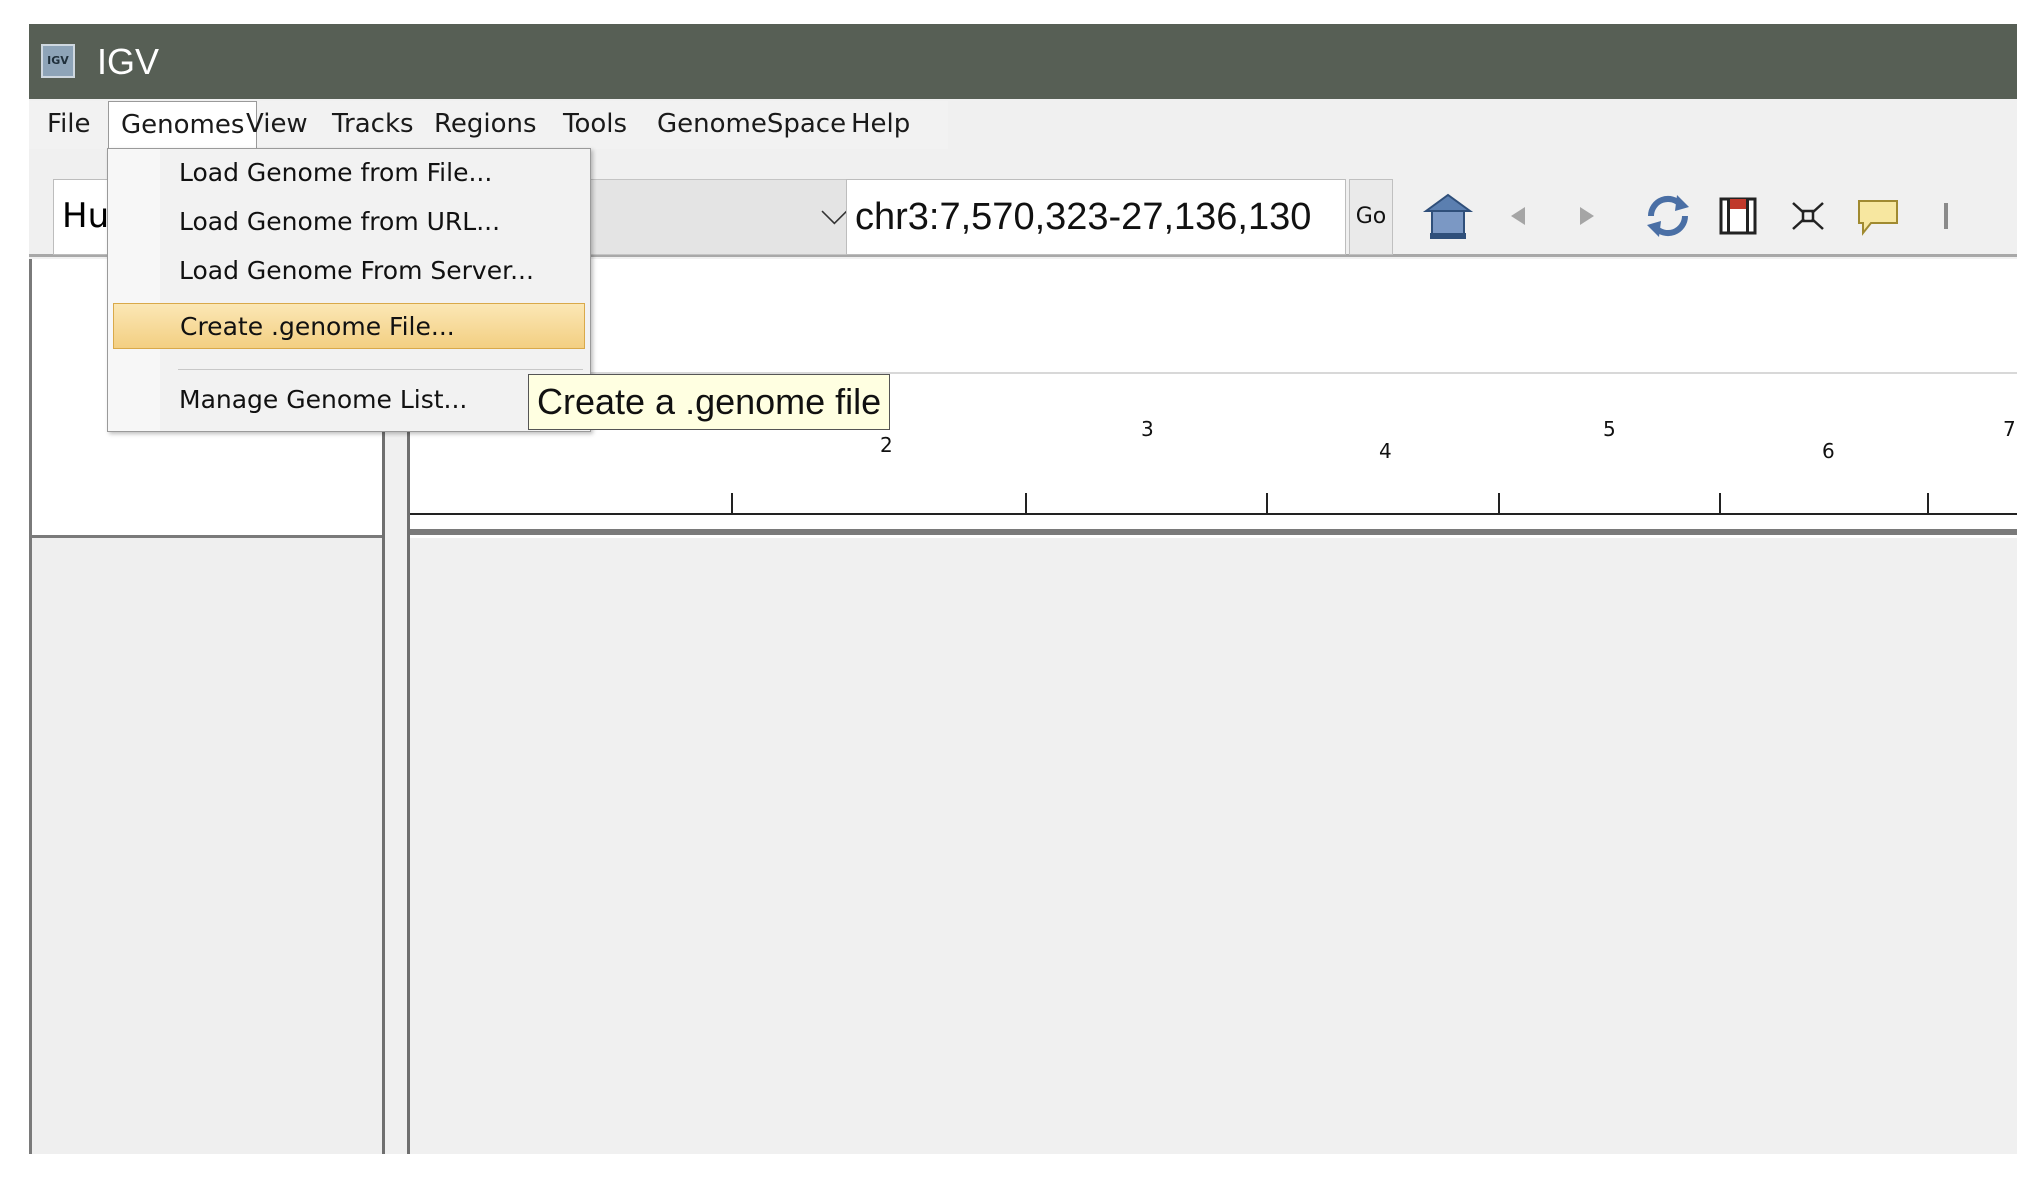 The image size is (2034, 1182). Describe the element at coordinates (1668, 216) in the screenshot. I see `refresh-icon` at that location.